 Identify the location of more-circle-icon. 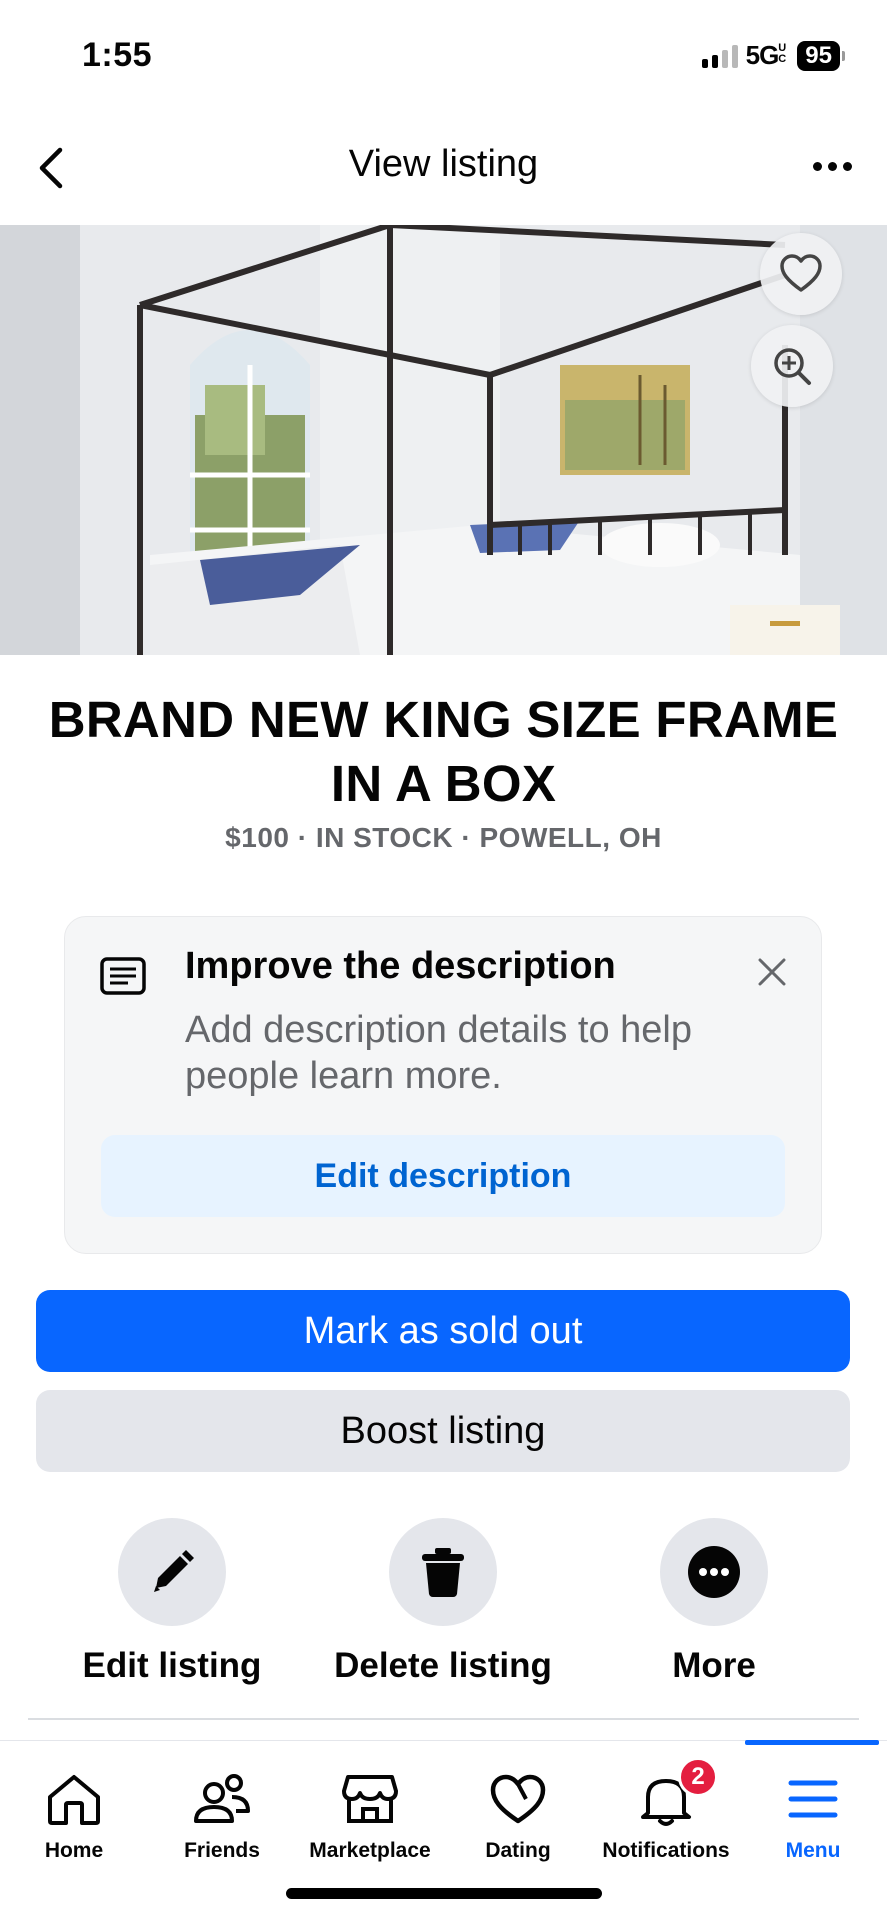
(714, 1572).